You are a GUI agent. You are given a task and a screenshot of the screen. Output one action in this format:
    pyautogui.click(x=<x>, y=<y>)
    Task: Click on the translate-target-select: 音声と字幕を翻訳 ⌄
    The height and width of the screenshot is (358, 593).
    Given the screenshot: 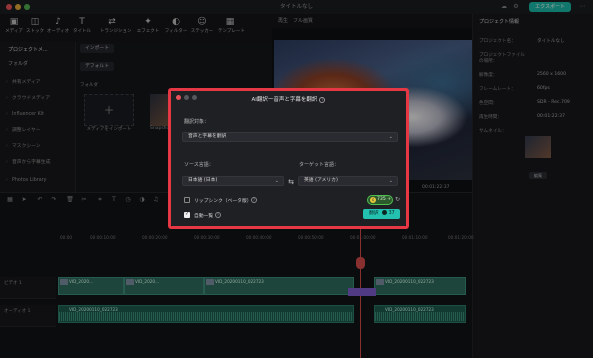 What is the action you would take?
    pyautogui.click(x=290, y=137)
    